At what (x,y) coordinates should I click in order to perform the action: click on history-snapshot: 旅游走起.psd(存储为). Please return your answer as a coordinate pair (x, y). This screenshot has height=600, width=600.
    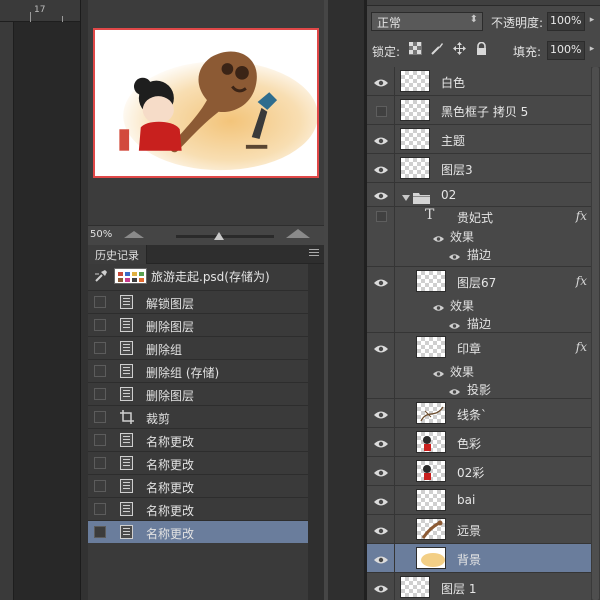
    Looking at the image, I should click on (198, 276).